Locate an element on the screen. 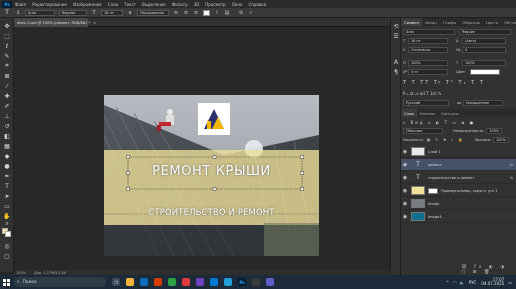 The image size is (516, 289). layer-row: ◉ Слой 1 is located at coordinates (458, 152).